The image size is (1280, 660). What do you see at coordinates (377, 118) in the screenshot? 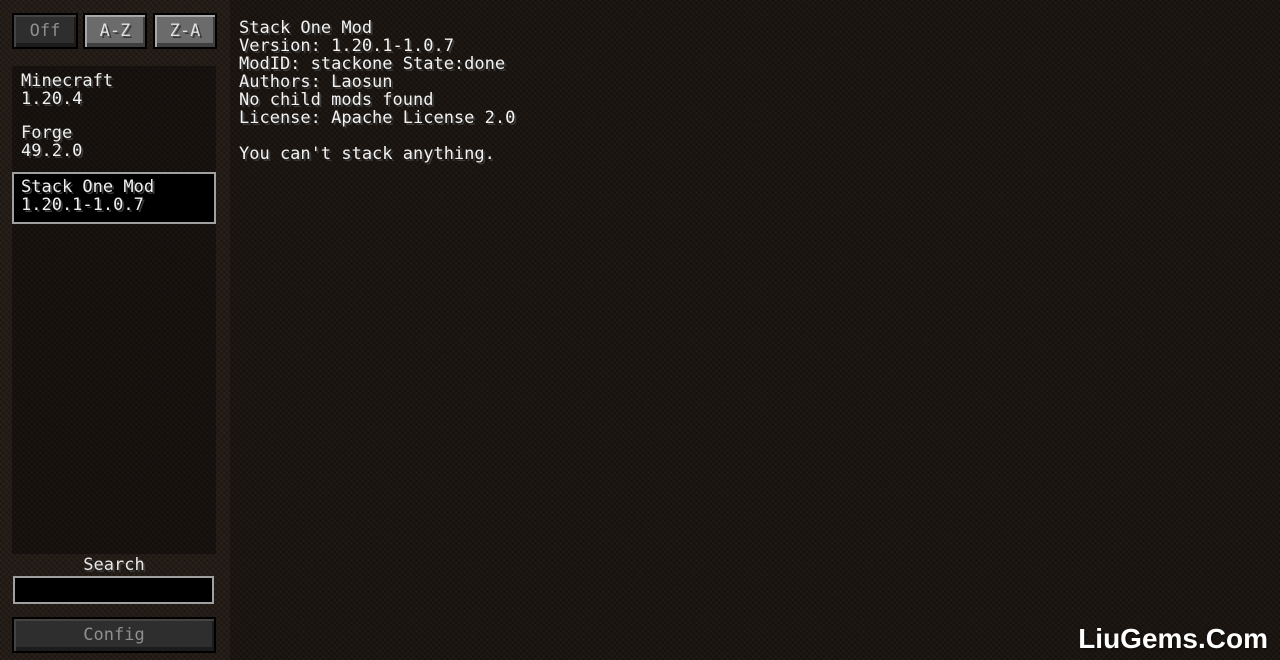
I see `mod-license-line: License: Apache License 2.0` at bounding box center [377, 118].